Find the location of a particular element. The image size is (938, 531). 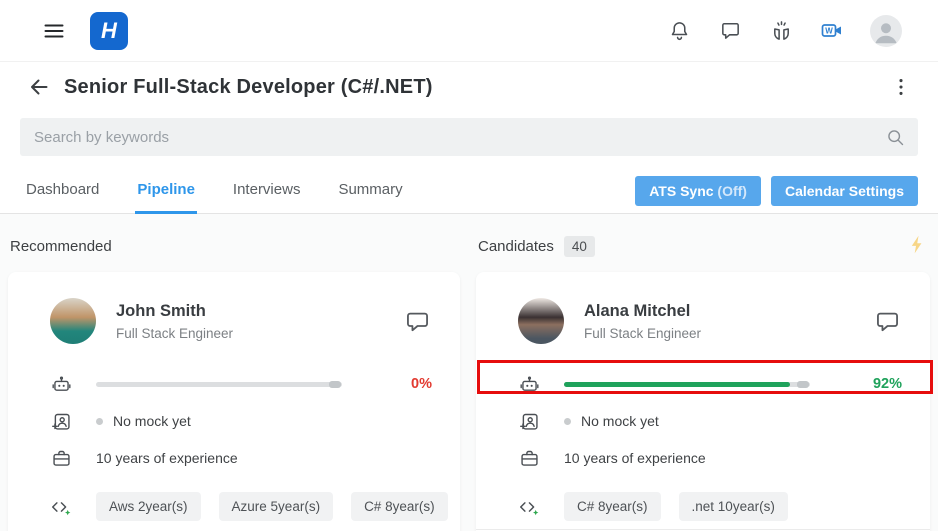

video-meeting-icon: W is located at coordinates (832, 31).